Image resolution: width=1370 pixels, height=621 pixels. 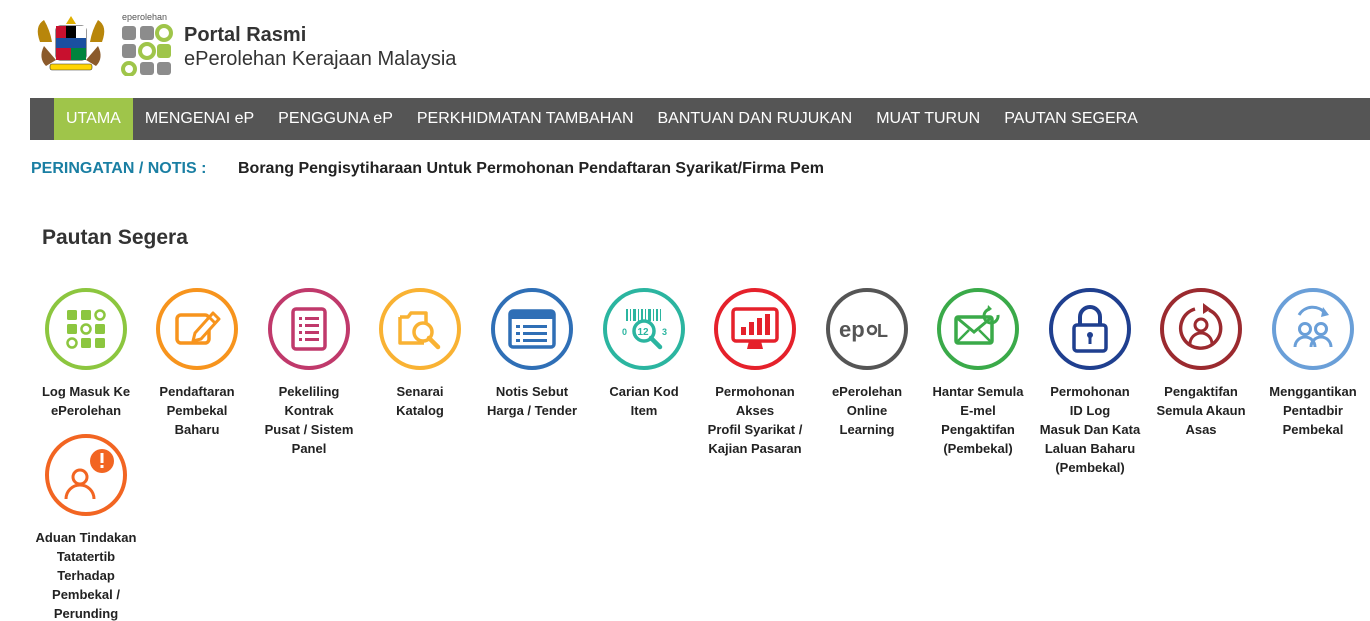 I want to click on browser-window-icon, so click(x=532, y=329).